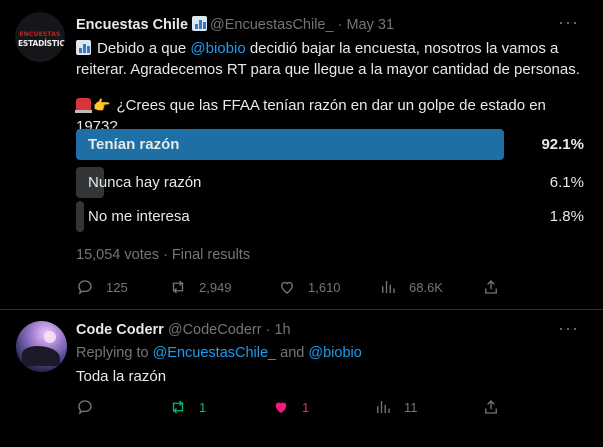 The width and height of the screenshot is (603, 447). Describe the element at coordinates (121, 376) in the screenshot. I see `reply-text: Toda la razón` at that location.